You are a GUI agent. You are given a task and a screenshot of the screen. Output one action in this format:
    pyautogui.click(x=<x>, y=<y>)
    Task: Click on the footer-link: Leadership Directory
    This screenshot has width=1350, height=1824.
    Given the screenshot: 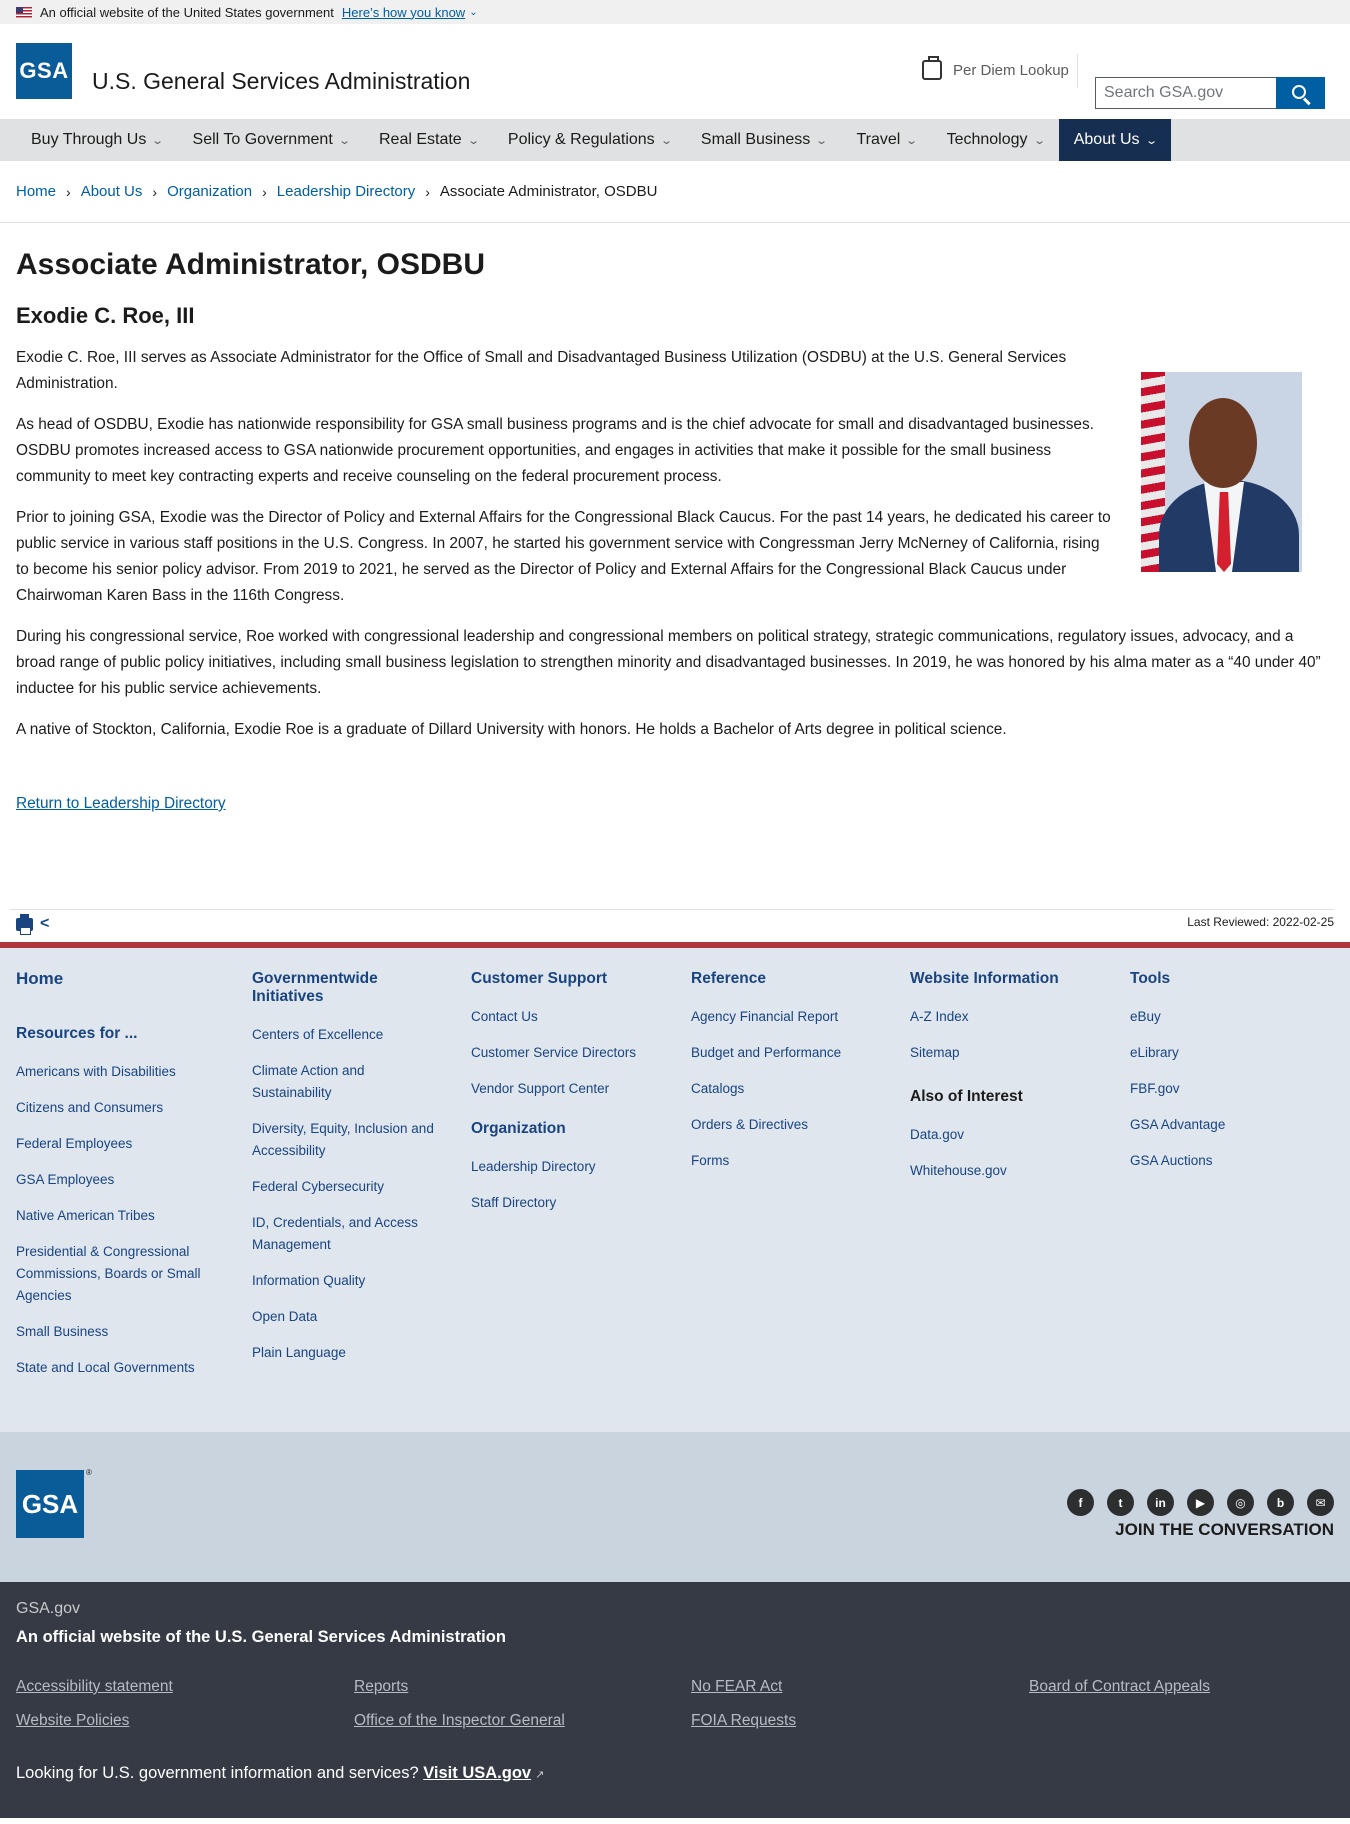 What is the action you would take?
    pyautogui.click(x=571, y=1167)
    